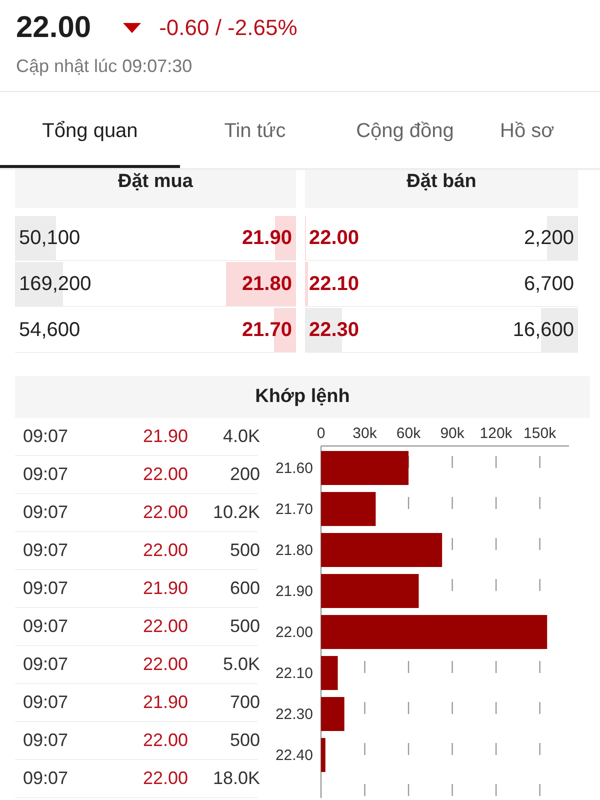 The image size is (600, 800). Describe the element at coordinates (496, 433) in the screenshot. I see `axis-tick-label: 120k` at that location.